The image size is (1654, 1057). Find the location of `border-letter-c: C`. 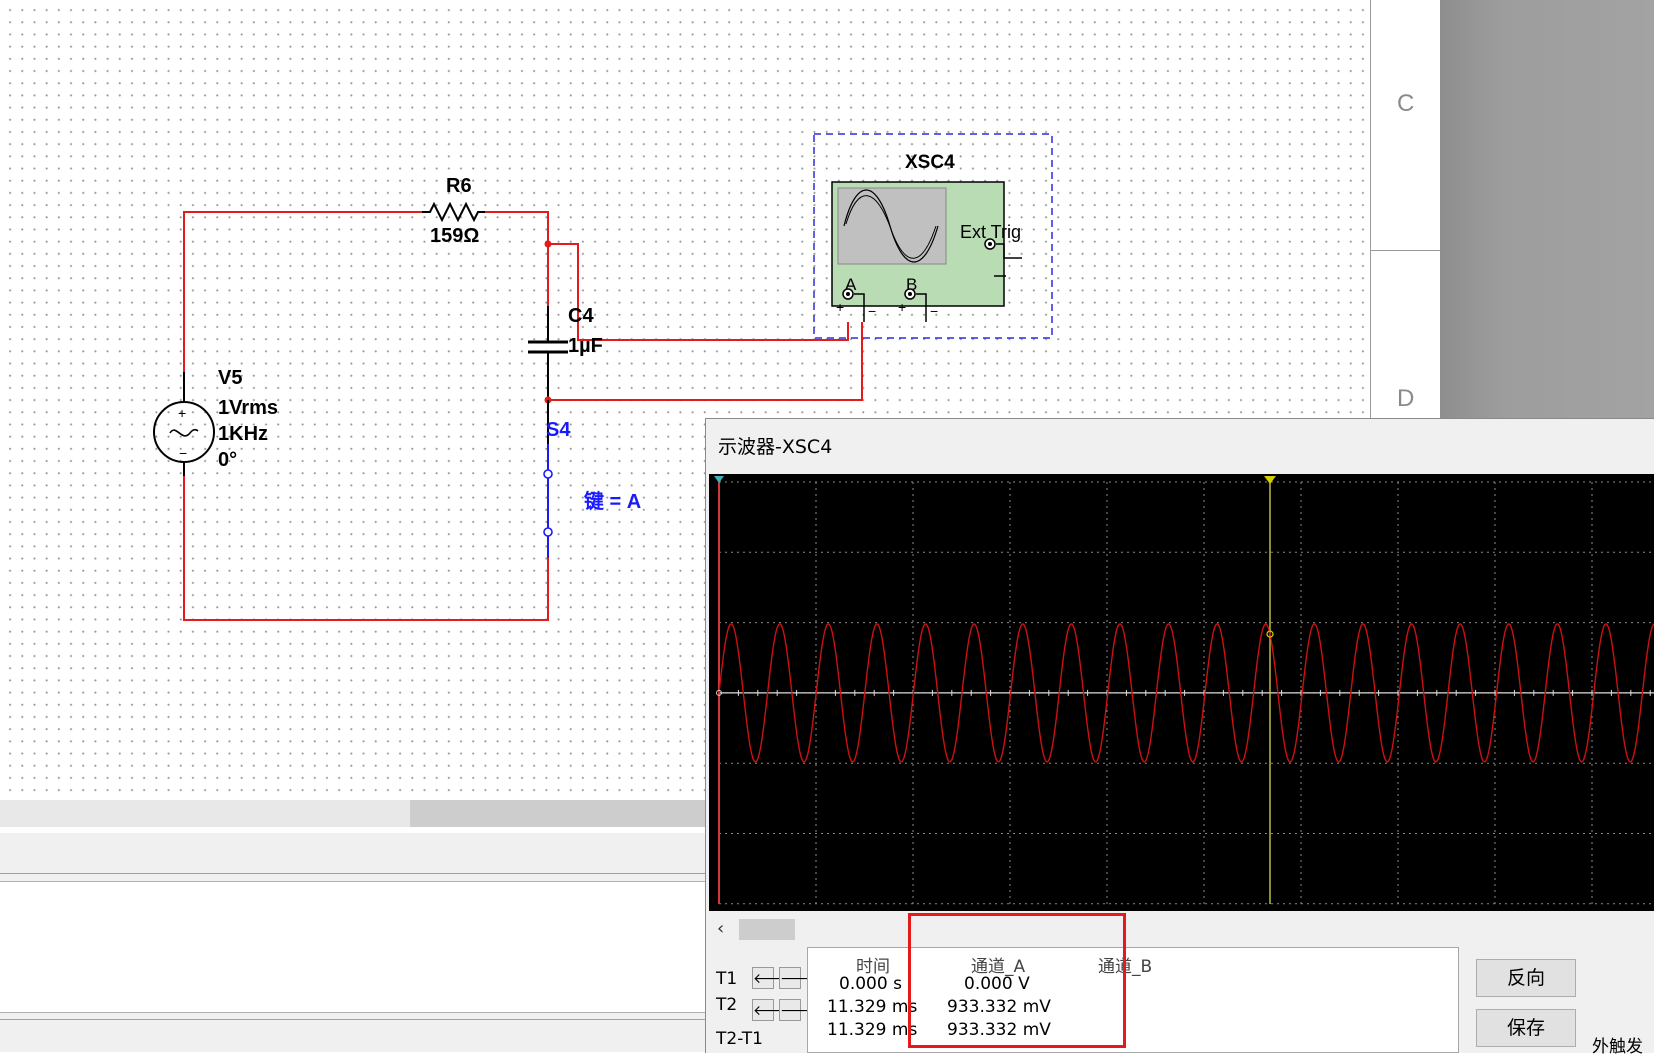

border-letter-c: C is located at coordinates (1406, 103).